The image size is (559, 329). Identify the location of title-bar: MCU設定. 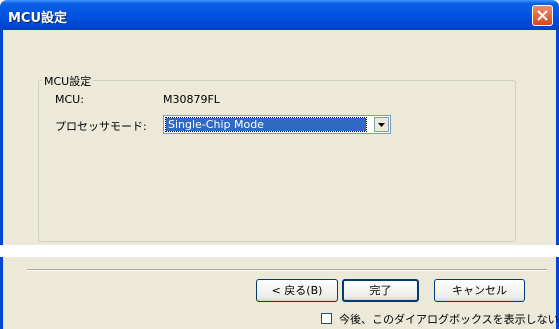
(279, 15).